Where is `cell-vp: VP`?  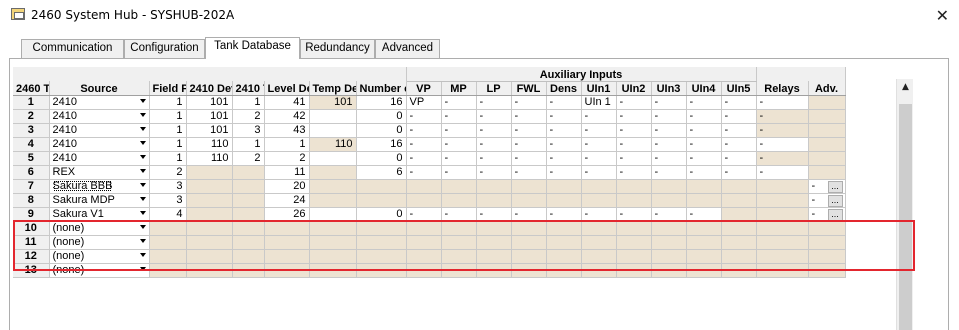 cell-vp: VP is located at coordinates (424, 102).